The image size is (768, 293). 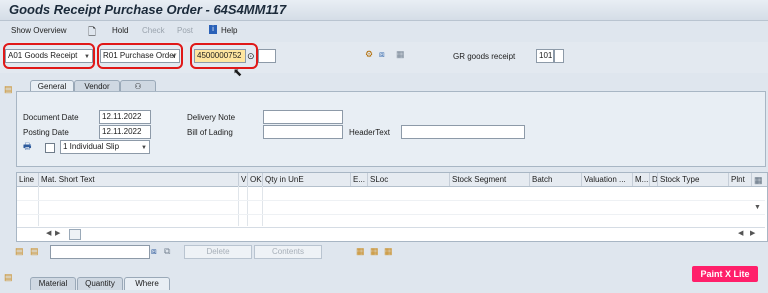 What do you see at coordinates (50, 148) in the screenshot?
I see `print-checkbox` at bounding box center [50, 148].